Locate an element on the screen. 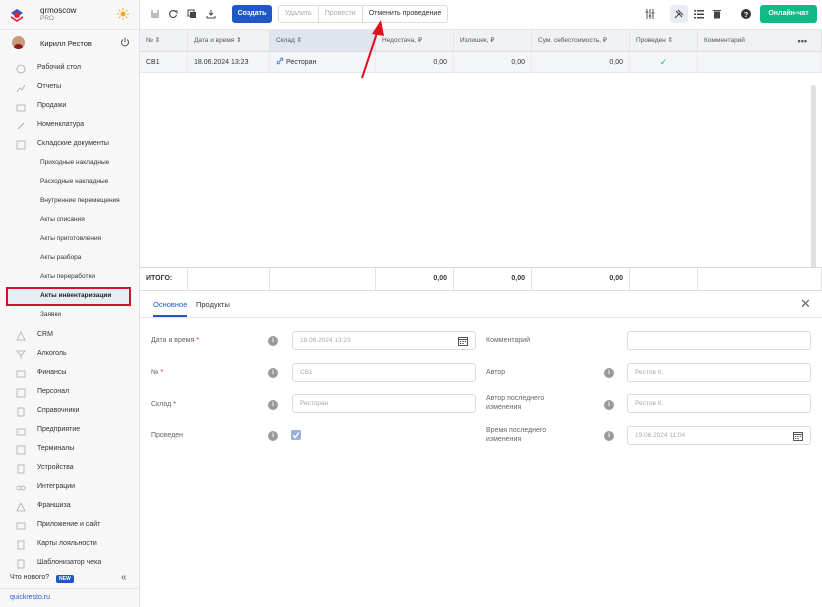 The image size is (822, 607). download-icon is located at coordinates (211, 14).